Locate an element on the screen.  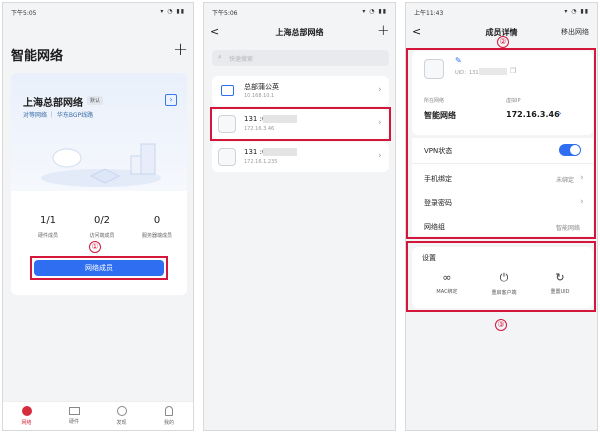
person-icon is located at coordinates (169, 411).